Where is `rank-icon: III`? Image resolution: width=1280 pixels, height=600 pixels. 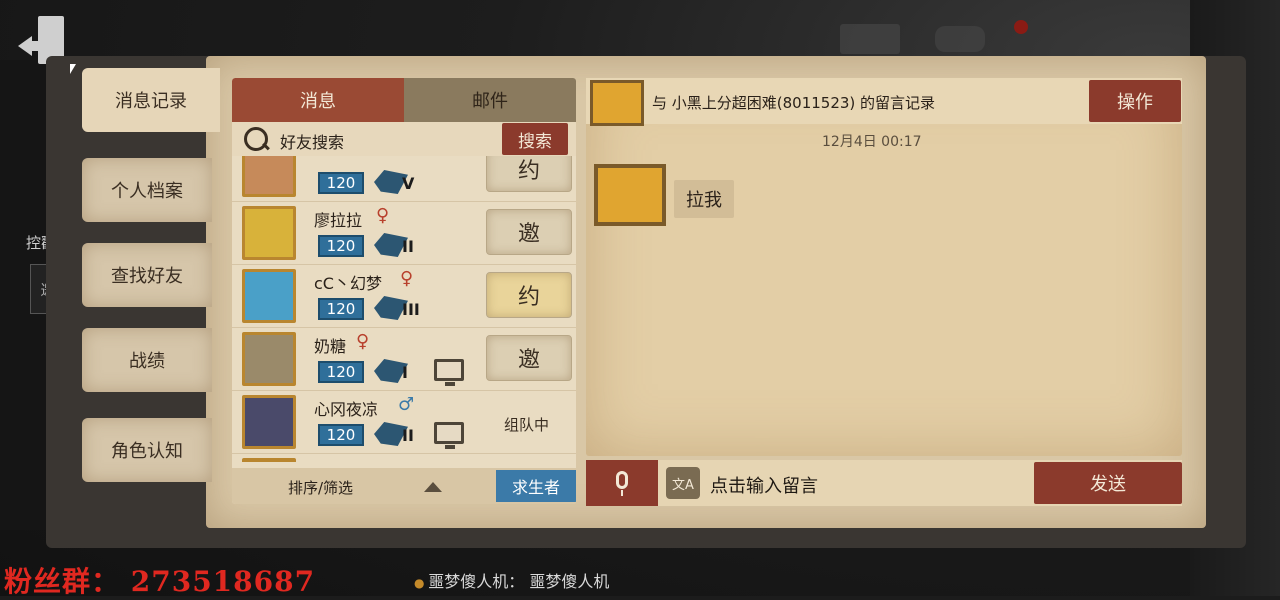
rank-icon: III is located at coordinates (397, 308).